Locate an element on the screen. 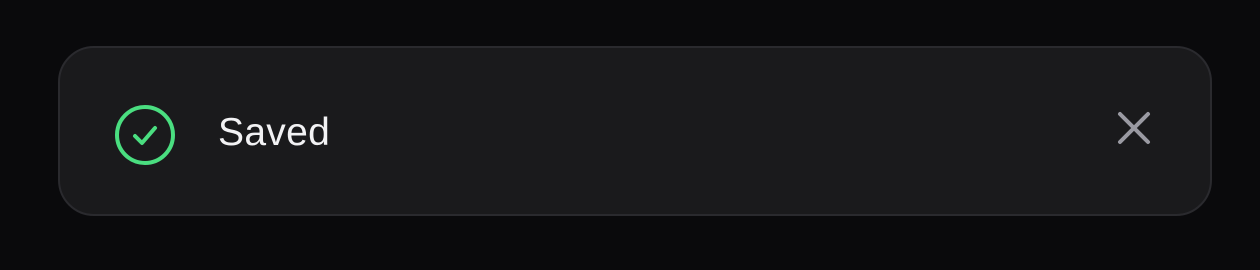 The image size is (1260, 270). check-circle-icon is located at coordinates (145, 135).